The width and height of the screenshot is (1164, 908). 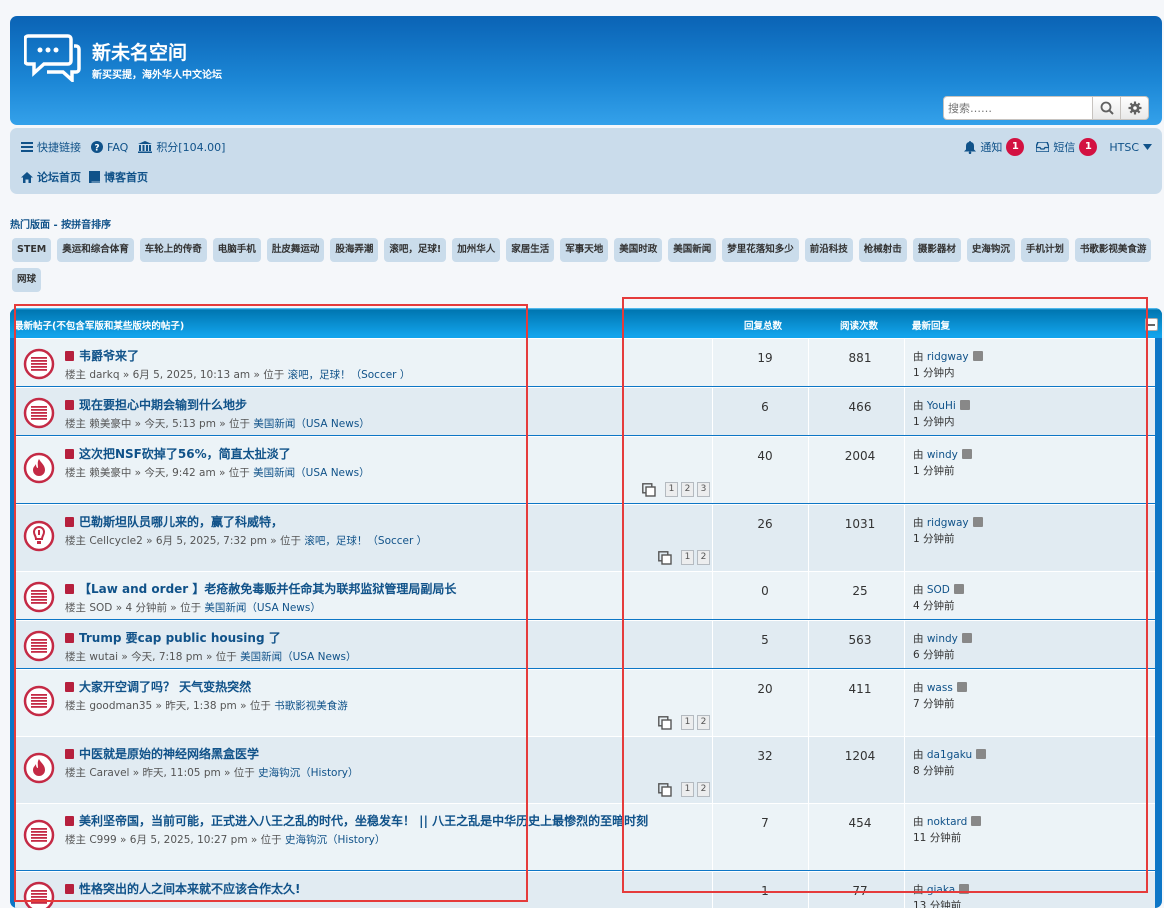 I want to click on blog-home-label: 博客首页, so click(x=126, y=177).